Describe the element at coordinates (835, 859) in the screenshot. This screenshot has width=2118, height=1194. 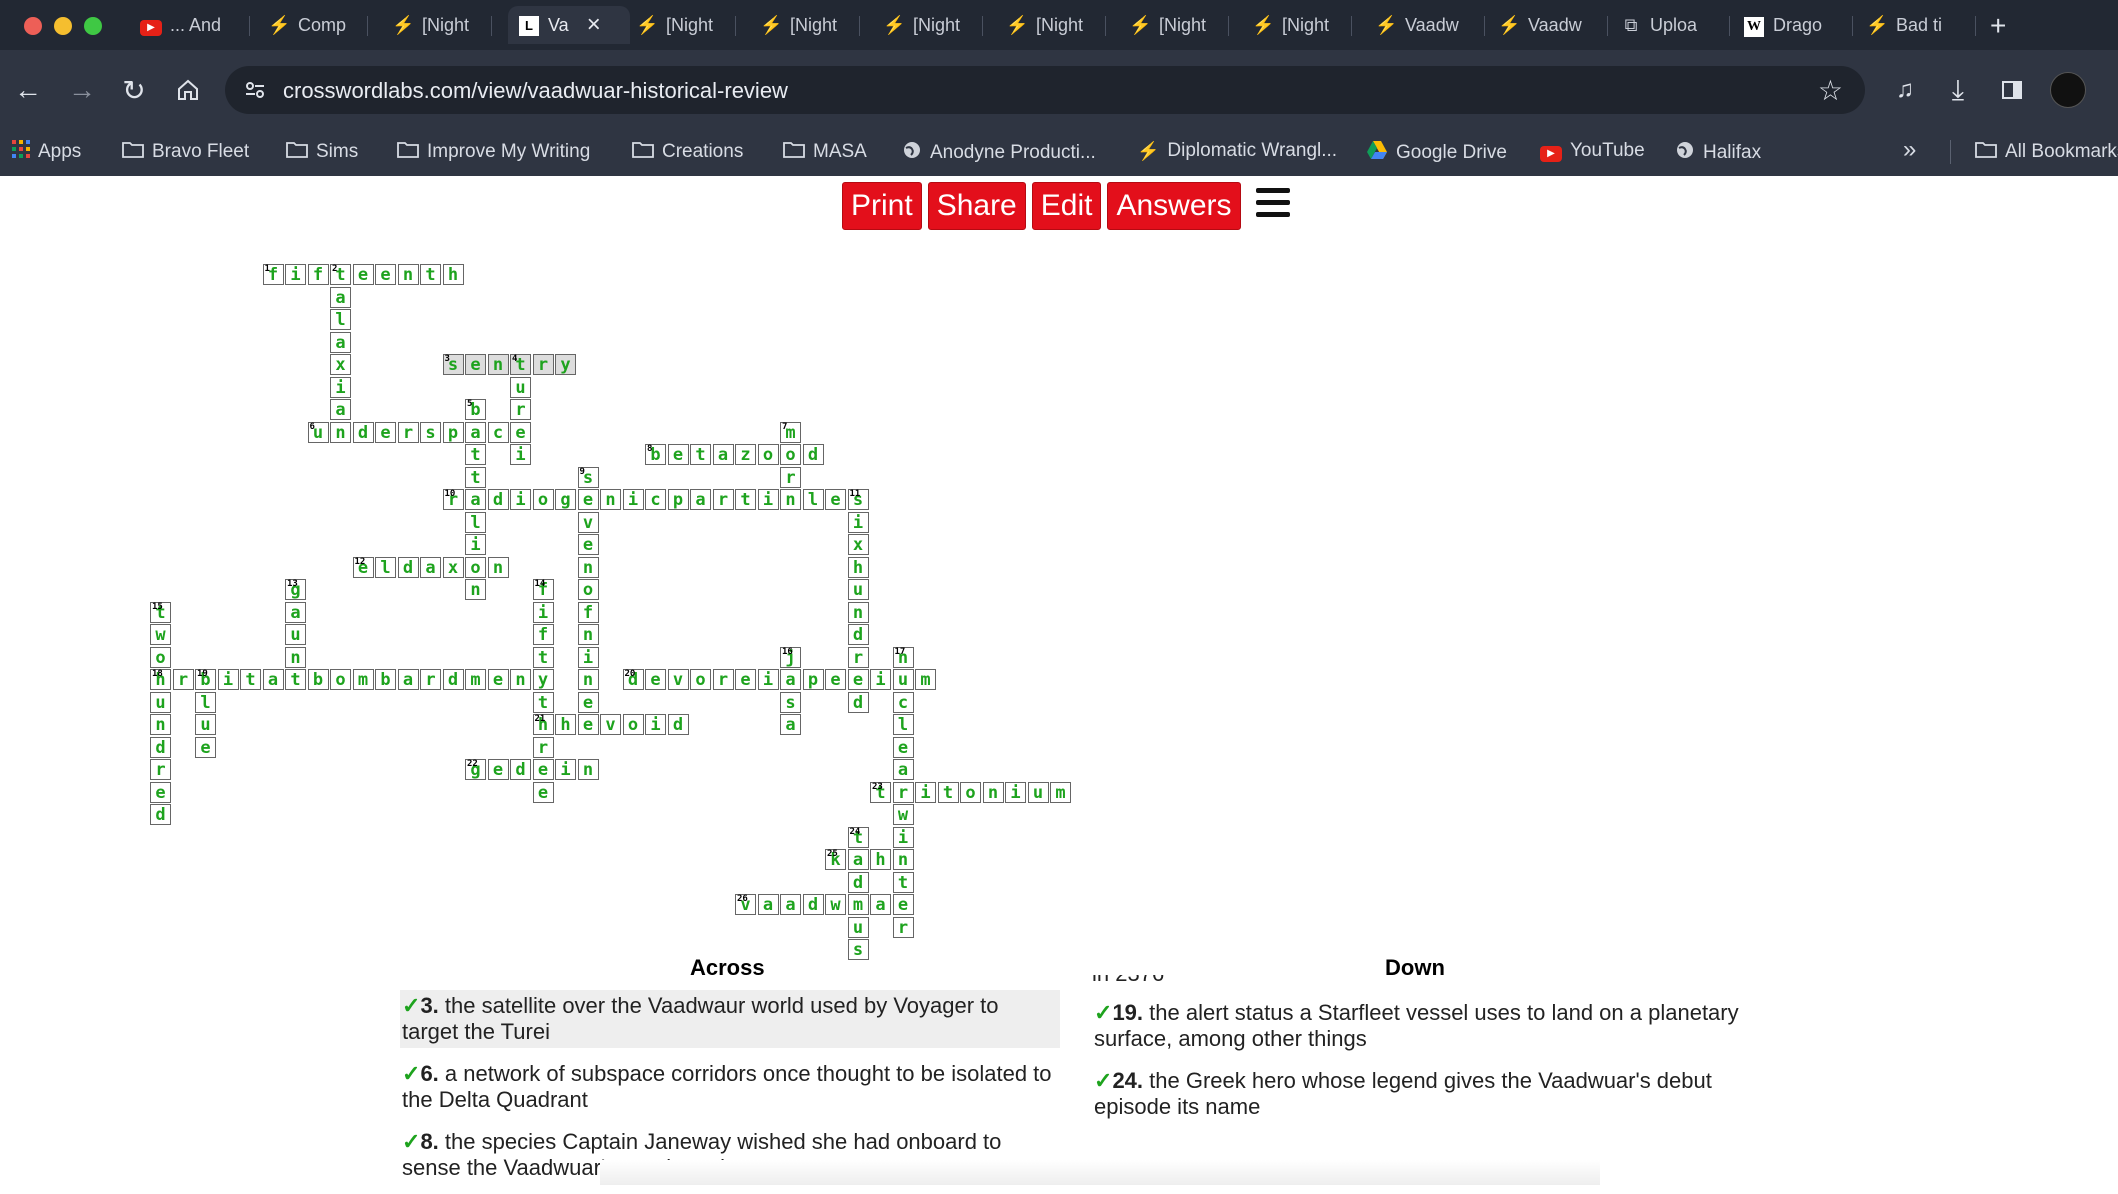
I see `grid-cell: 25 k` at that location.